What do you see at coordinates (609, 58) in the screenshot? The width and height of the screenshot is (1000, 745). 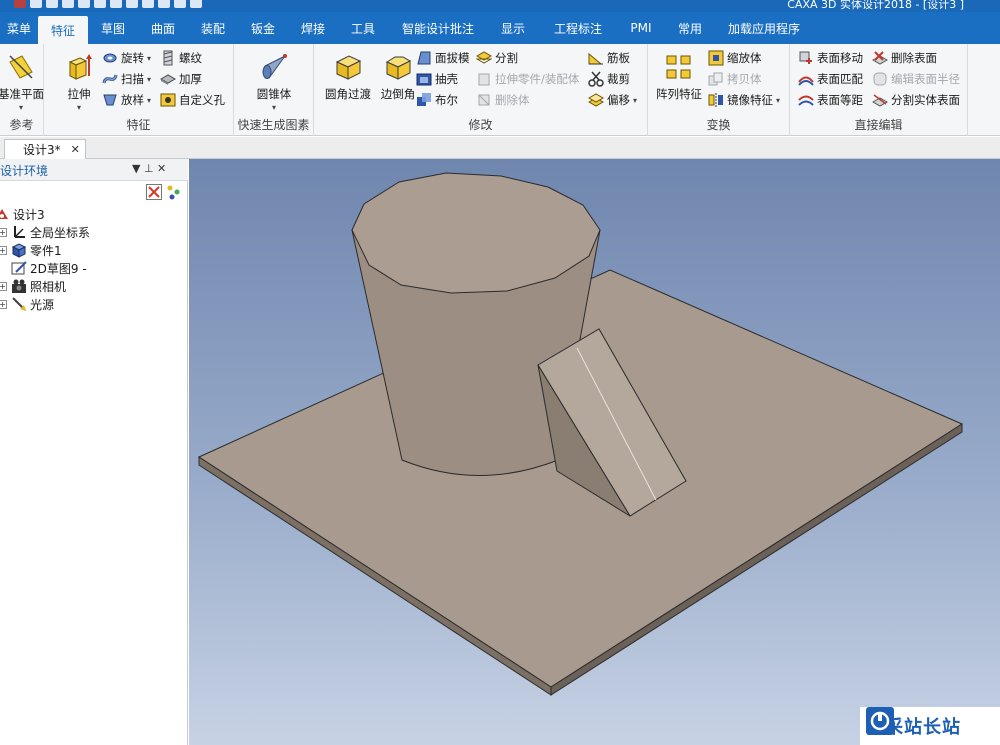 I see `rib-button: 筋板` at bounding box center [609, 58].